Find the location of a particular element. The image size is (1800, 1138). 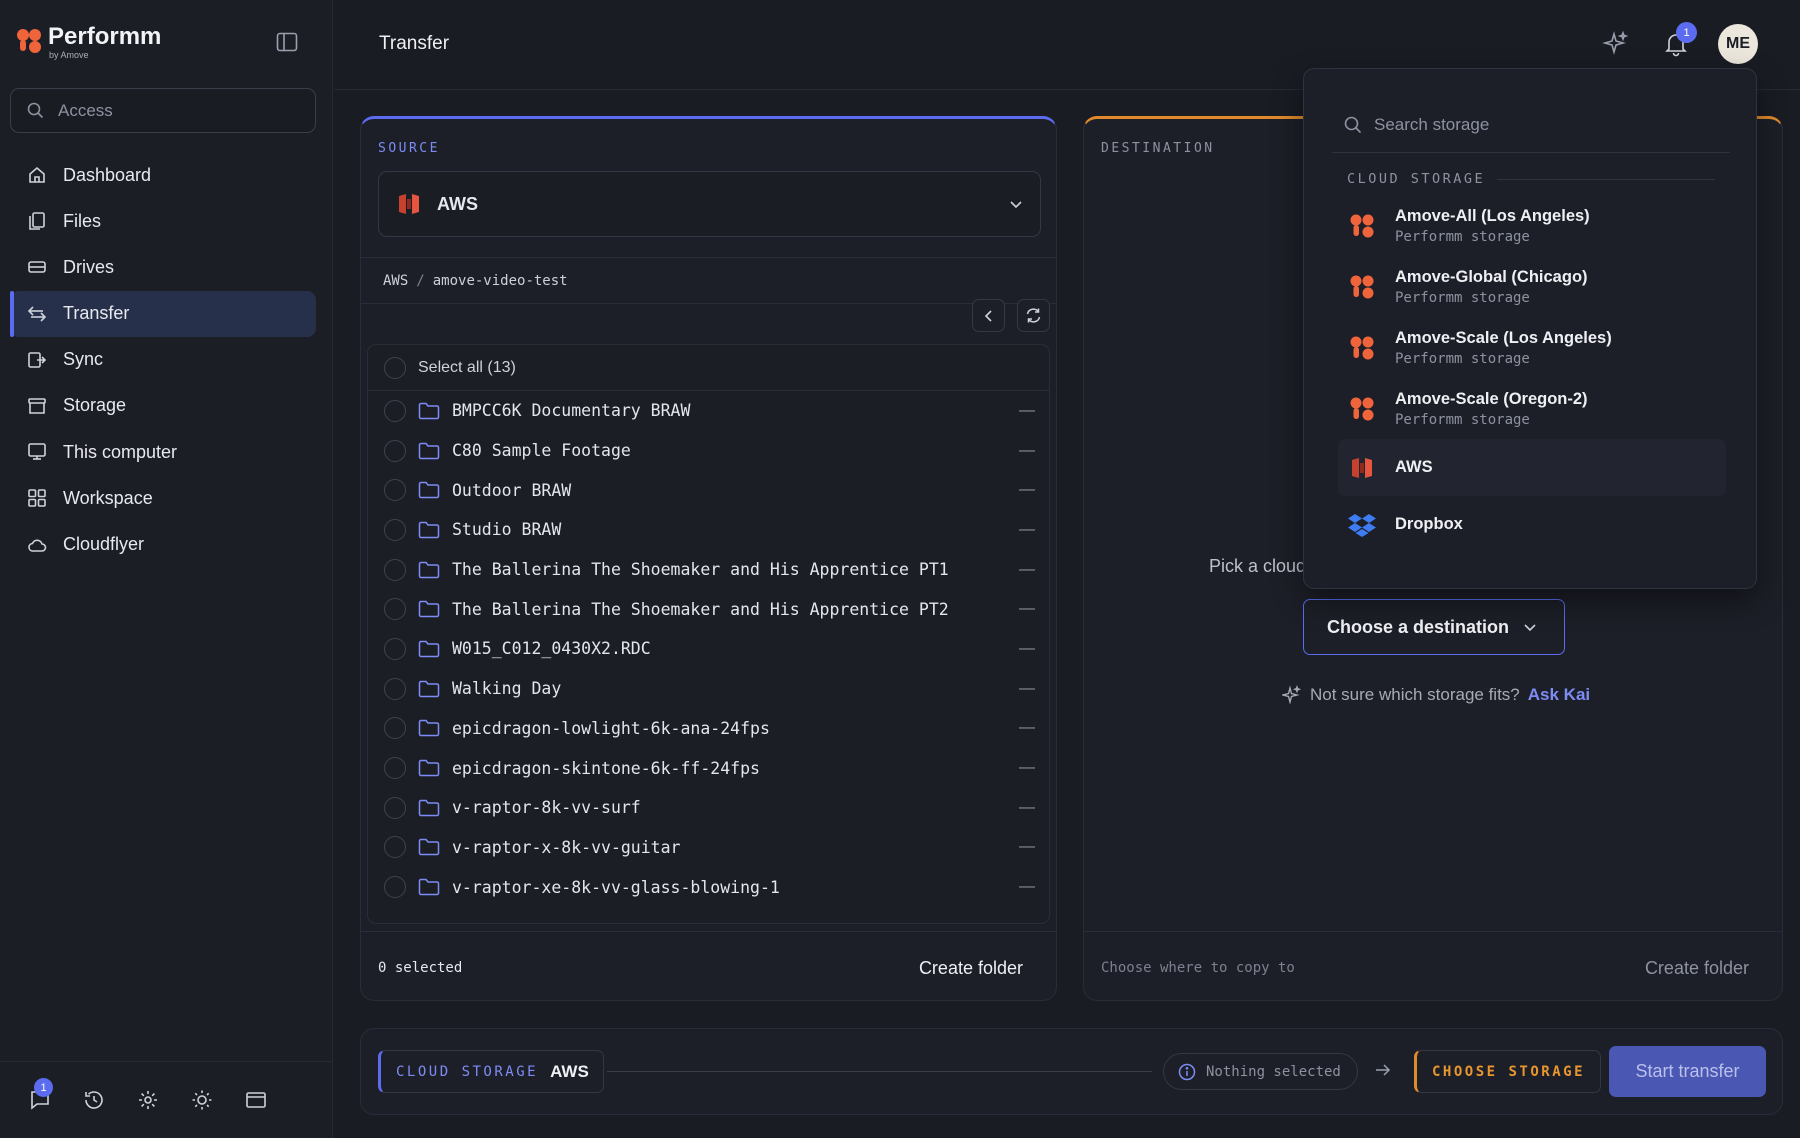

selection-status-text: Nothing selected is located at coordinates (1273, 1071).